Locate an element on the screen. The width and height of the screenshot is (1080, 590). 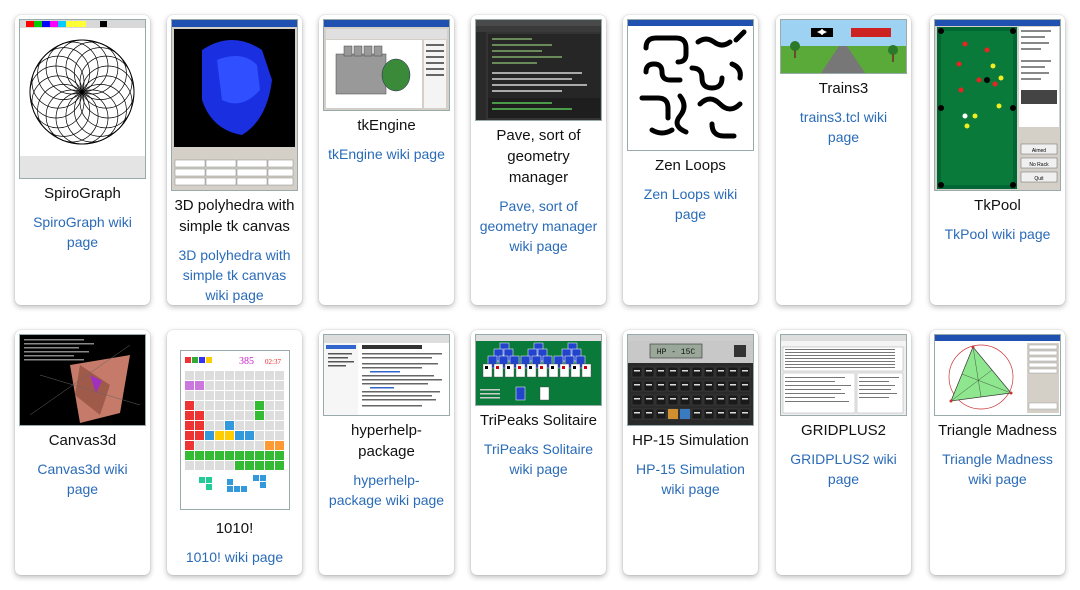
card-title: SpiroGraph is located at coordinates (82, 193).